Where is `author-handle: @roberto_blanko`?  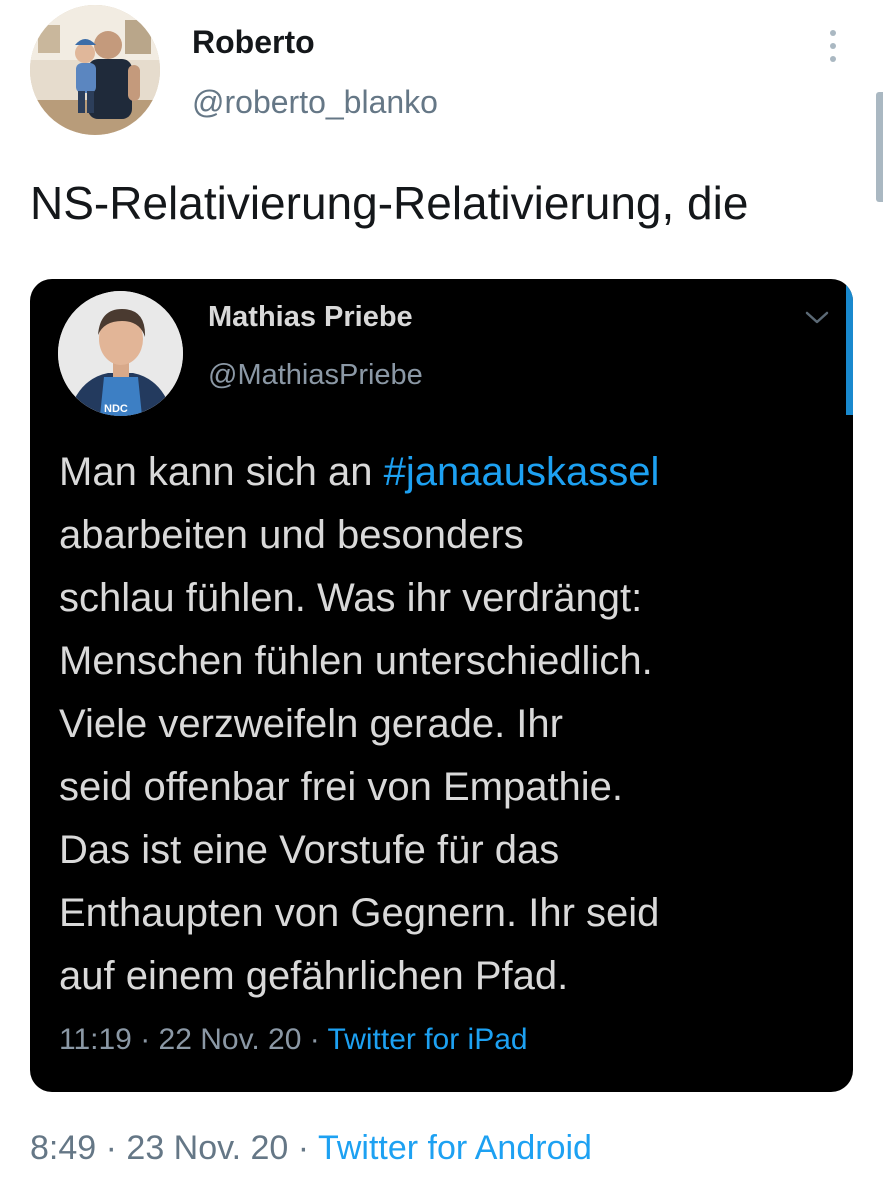 author-handle: @roberto_blanko is located at coordinates (315, 102).